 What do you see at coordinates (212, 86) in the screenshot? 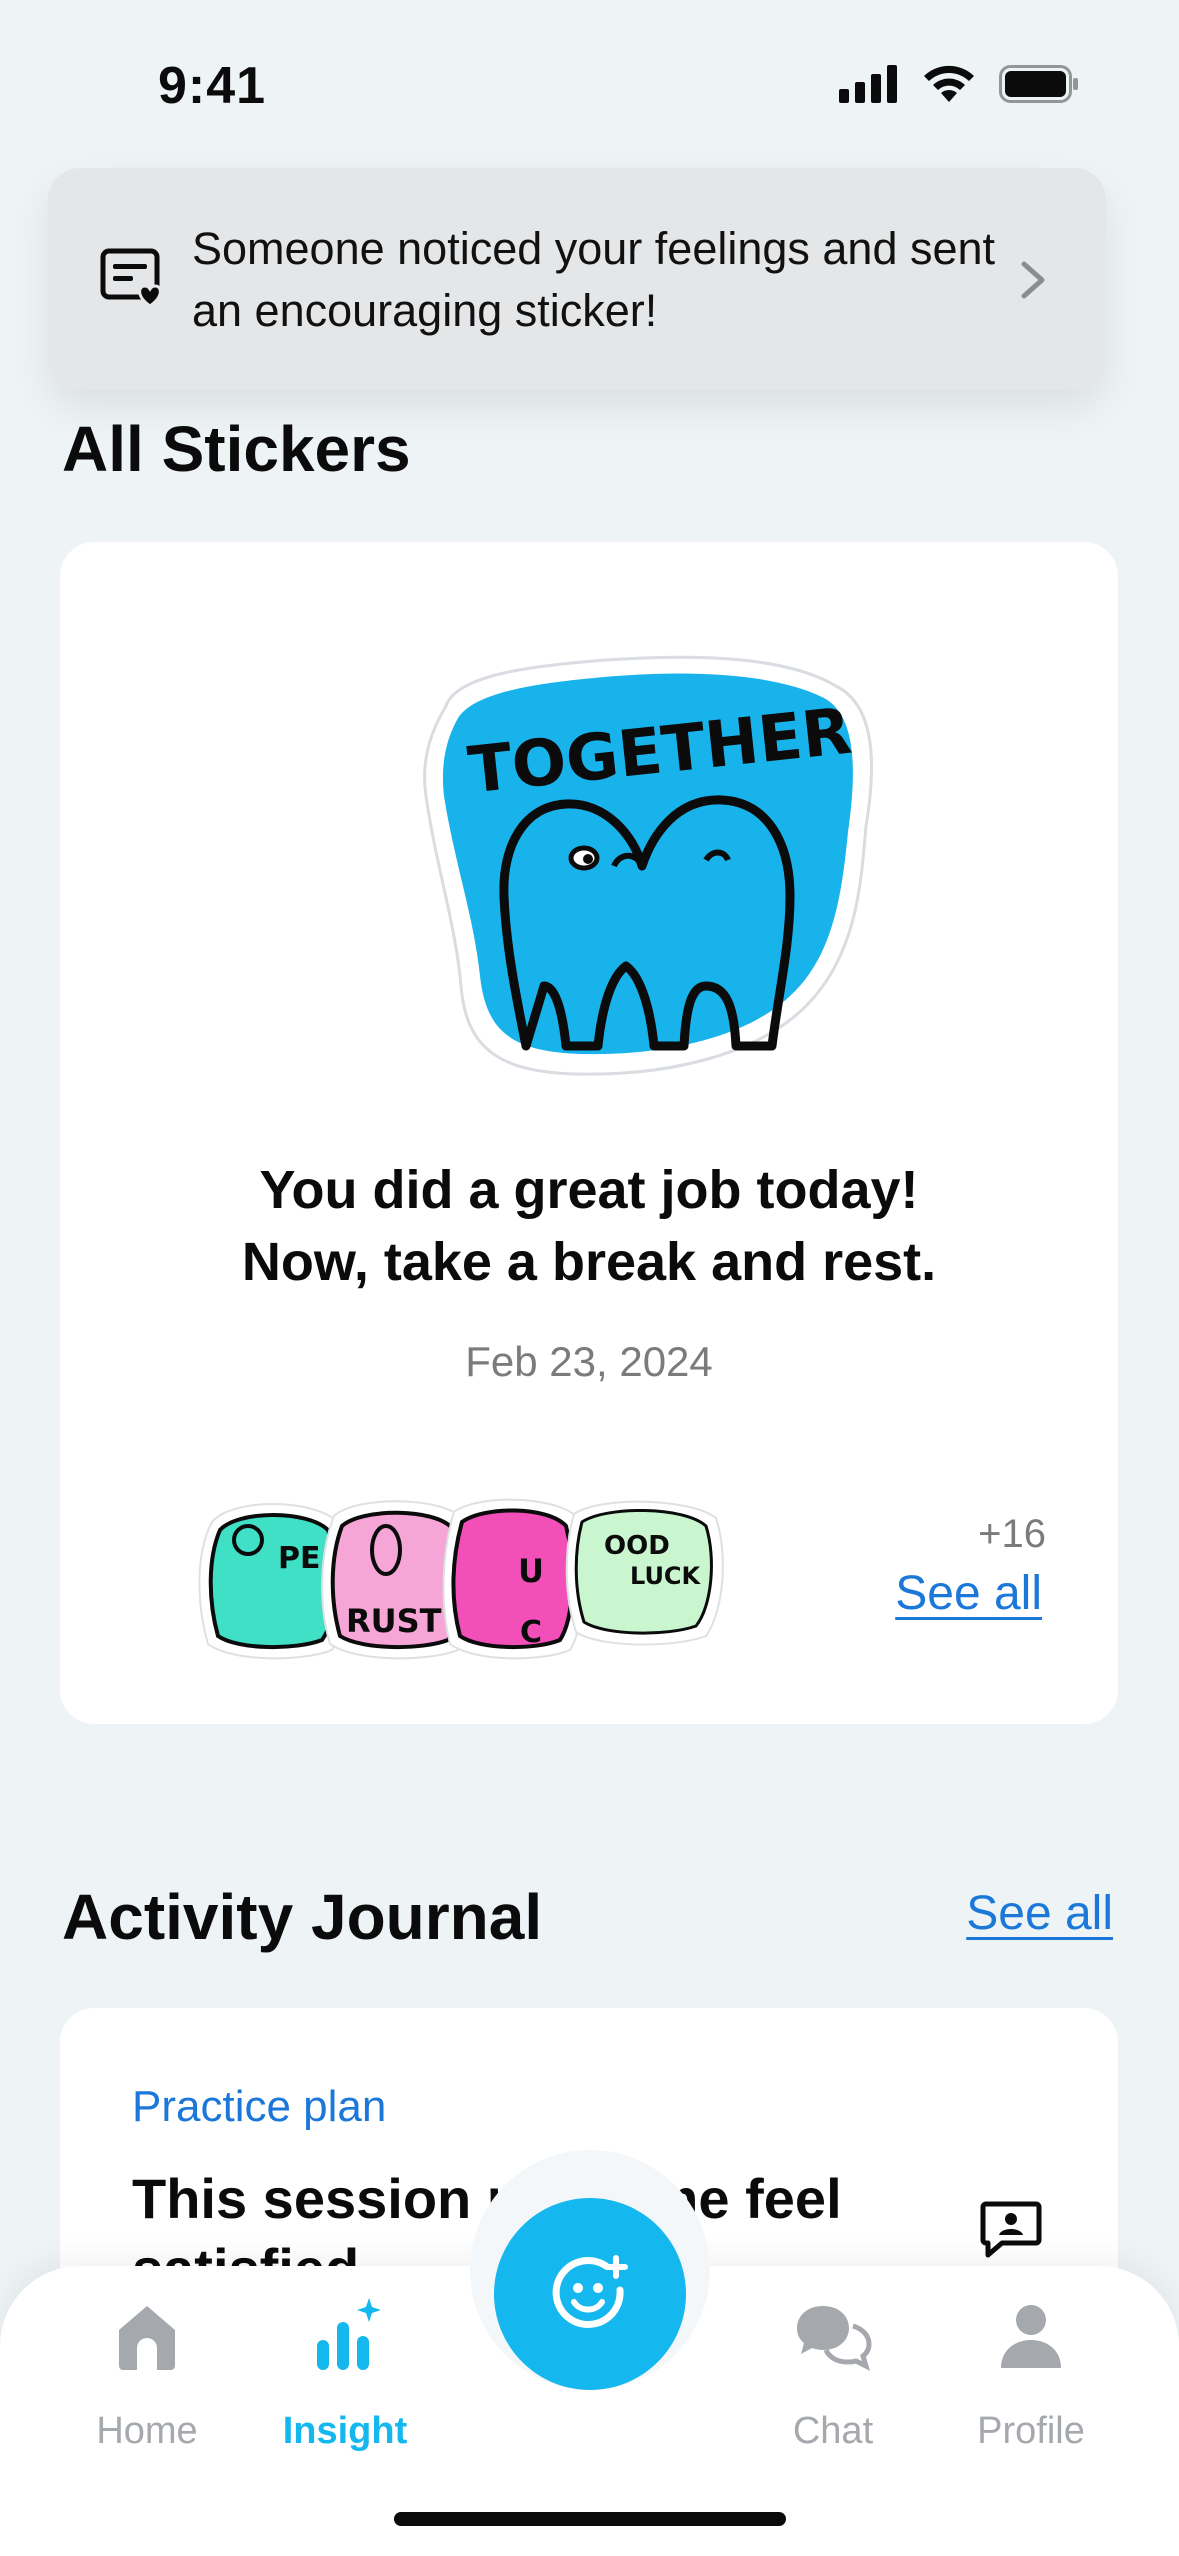
I see `status-time: 9:41` at bounding box center [212, 86].